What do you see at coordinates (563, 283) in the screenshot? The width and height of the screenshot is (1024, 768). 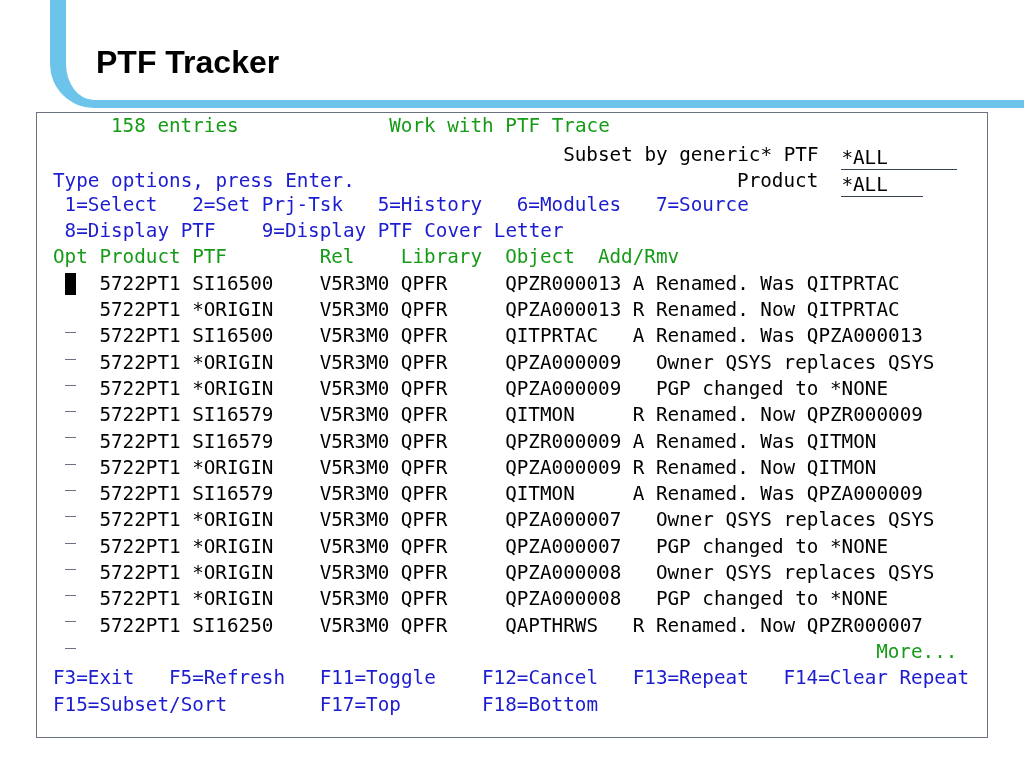 I see `table-cell-text: QPZR000013` at bounding box center [563, 283].